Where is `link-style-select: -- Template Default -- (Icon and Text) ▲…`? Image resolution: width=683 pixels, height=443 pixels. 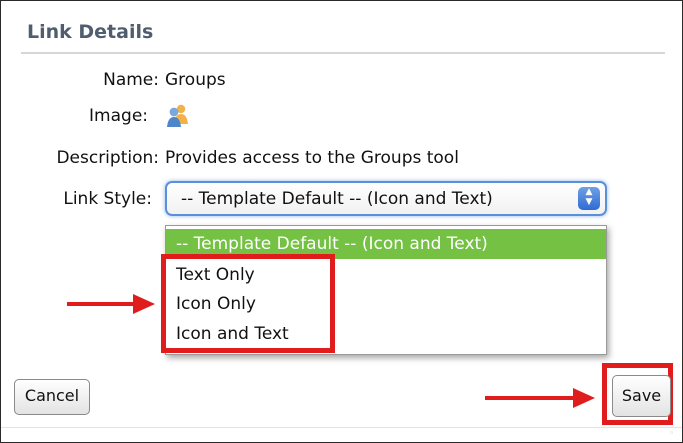
link-style-select: -- Template Default -- (Icon and Text) ▲… is located at coordinates (386, 198).